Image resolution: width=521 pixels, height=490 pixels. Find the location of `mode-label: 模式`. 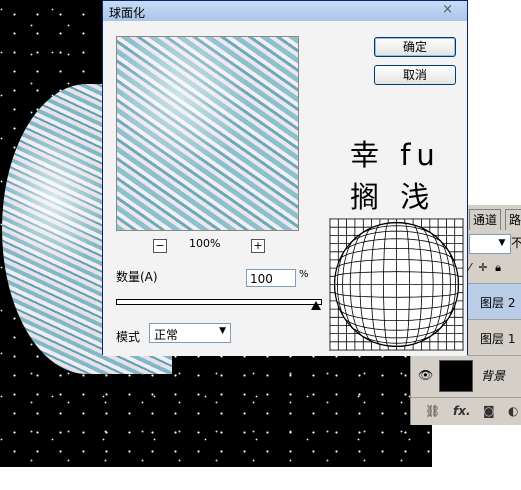

mode-label: 模式 is located at coordinates (128, 337).